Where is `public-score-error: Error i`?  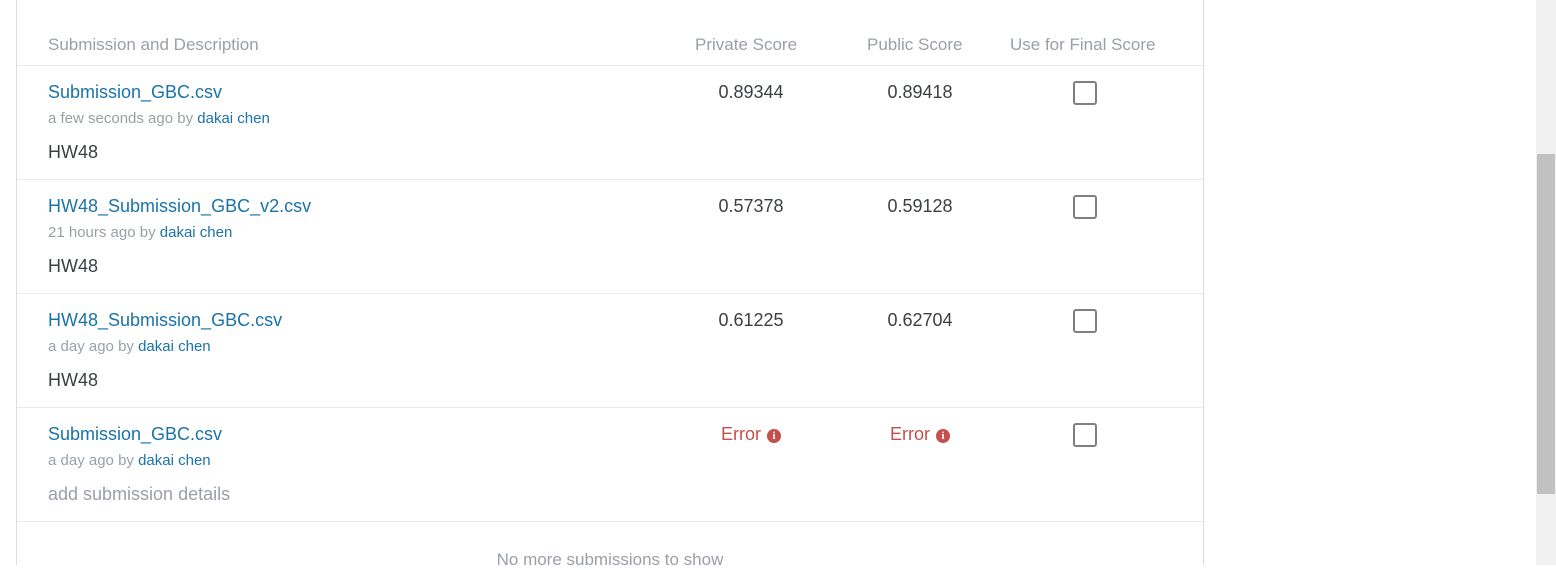
public-score-error: Error i is located at coordinates (920, 434).